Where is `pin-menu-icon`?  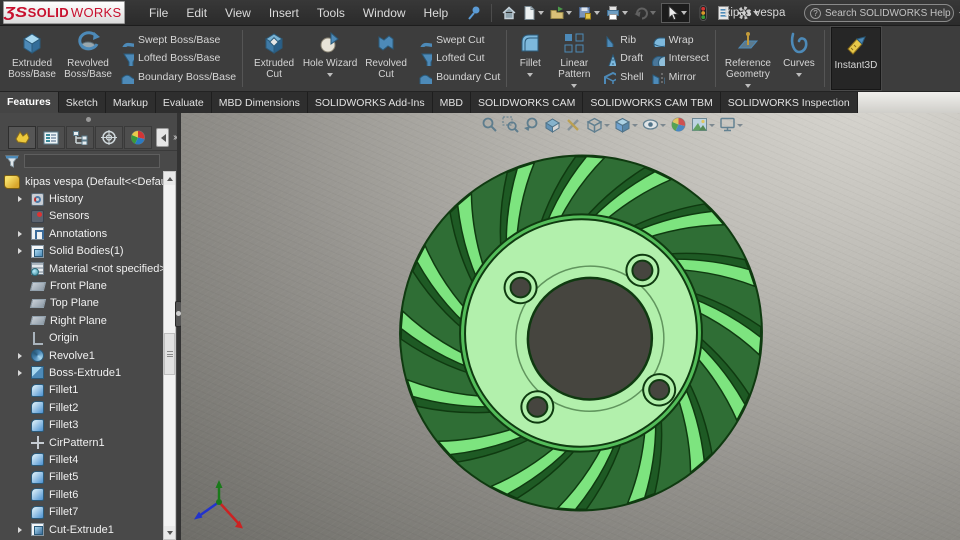
pin-menu-icon is located at coordinates (474, 13).